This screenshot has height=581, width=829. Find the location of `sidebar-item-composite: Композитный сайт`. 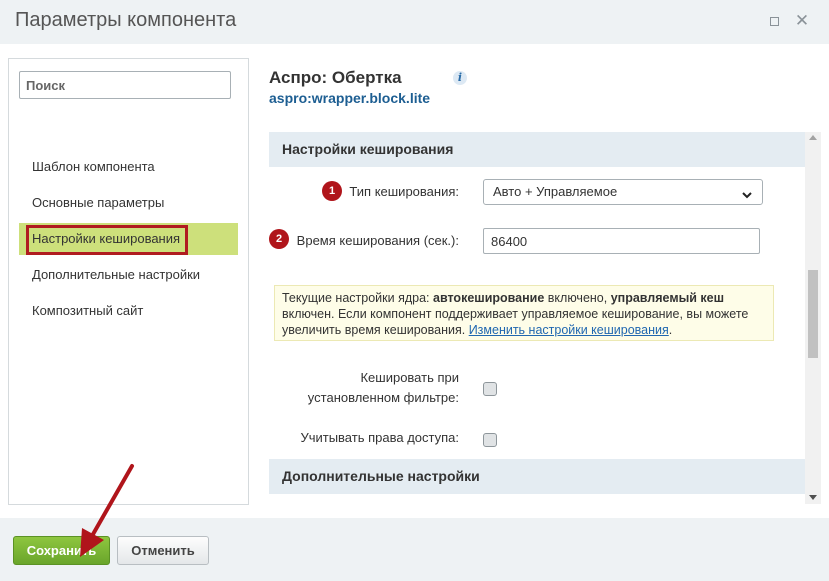

sidebar-item-composite: Композитный сайт is located at coordinates (128, 311).